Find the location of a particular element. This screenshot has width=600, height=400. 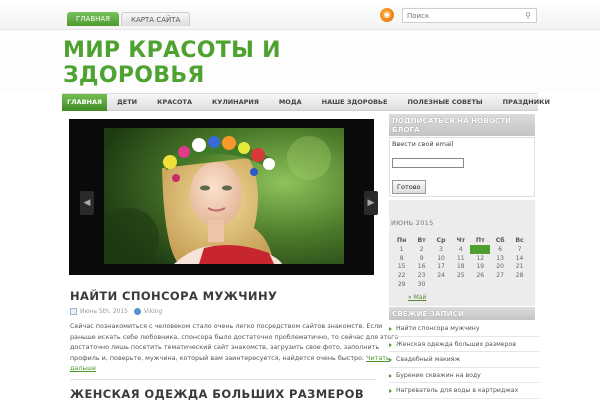

weekday-fri: Пт is located at coordinates (480, 240).